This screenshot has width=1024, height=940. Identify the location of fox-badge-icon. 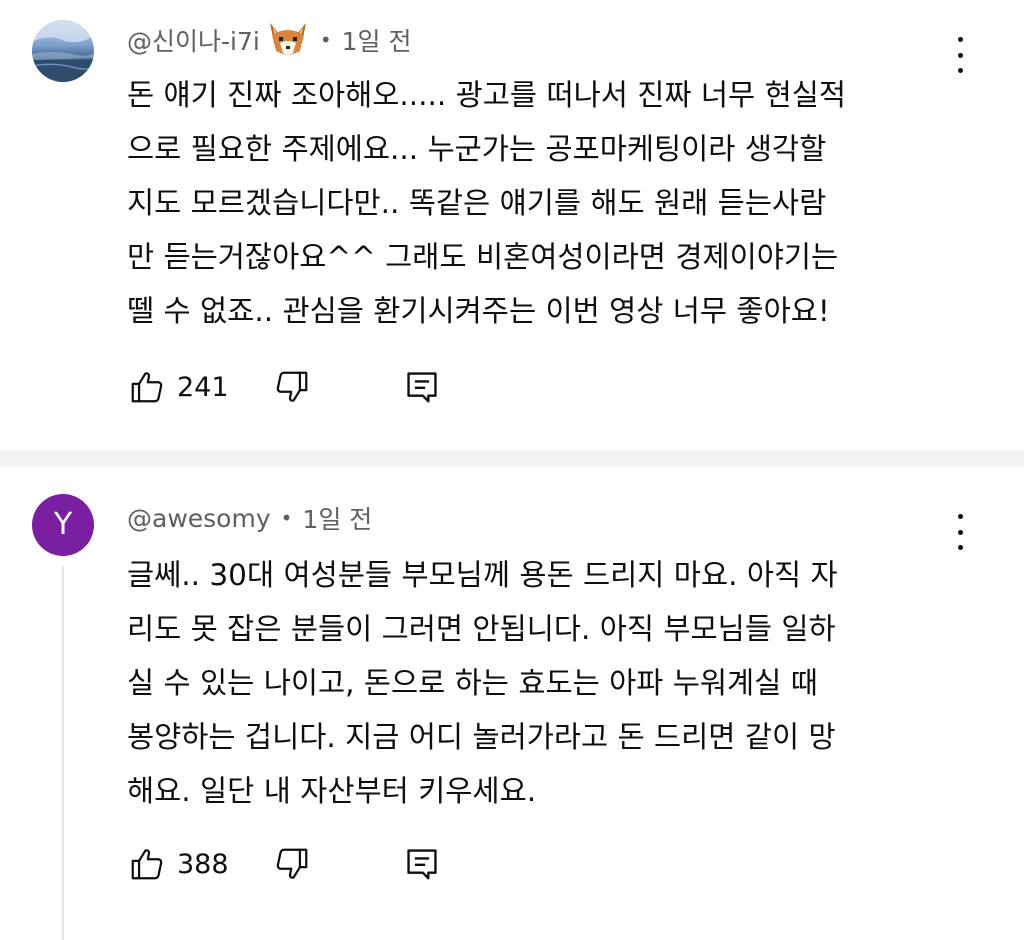
(288, 40).